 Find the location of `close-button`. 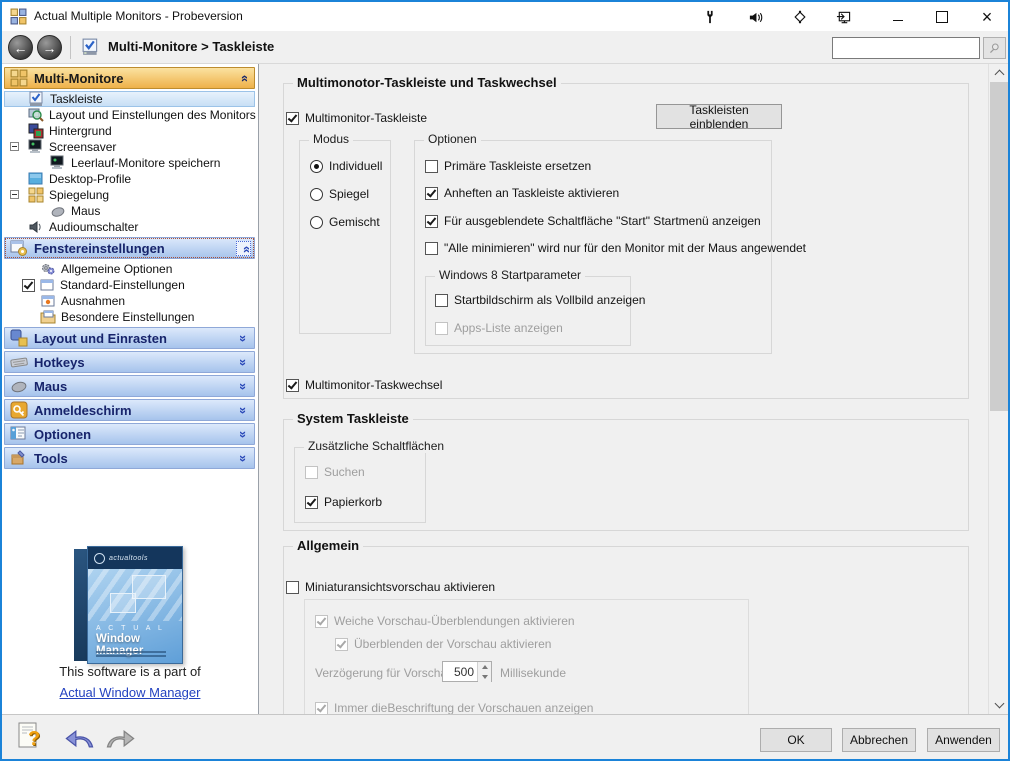

close-button is located at coordinates (987, 17).